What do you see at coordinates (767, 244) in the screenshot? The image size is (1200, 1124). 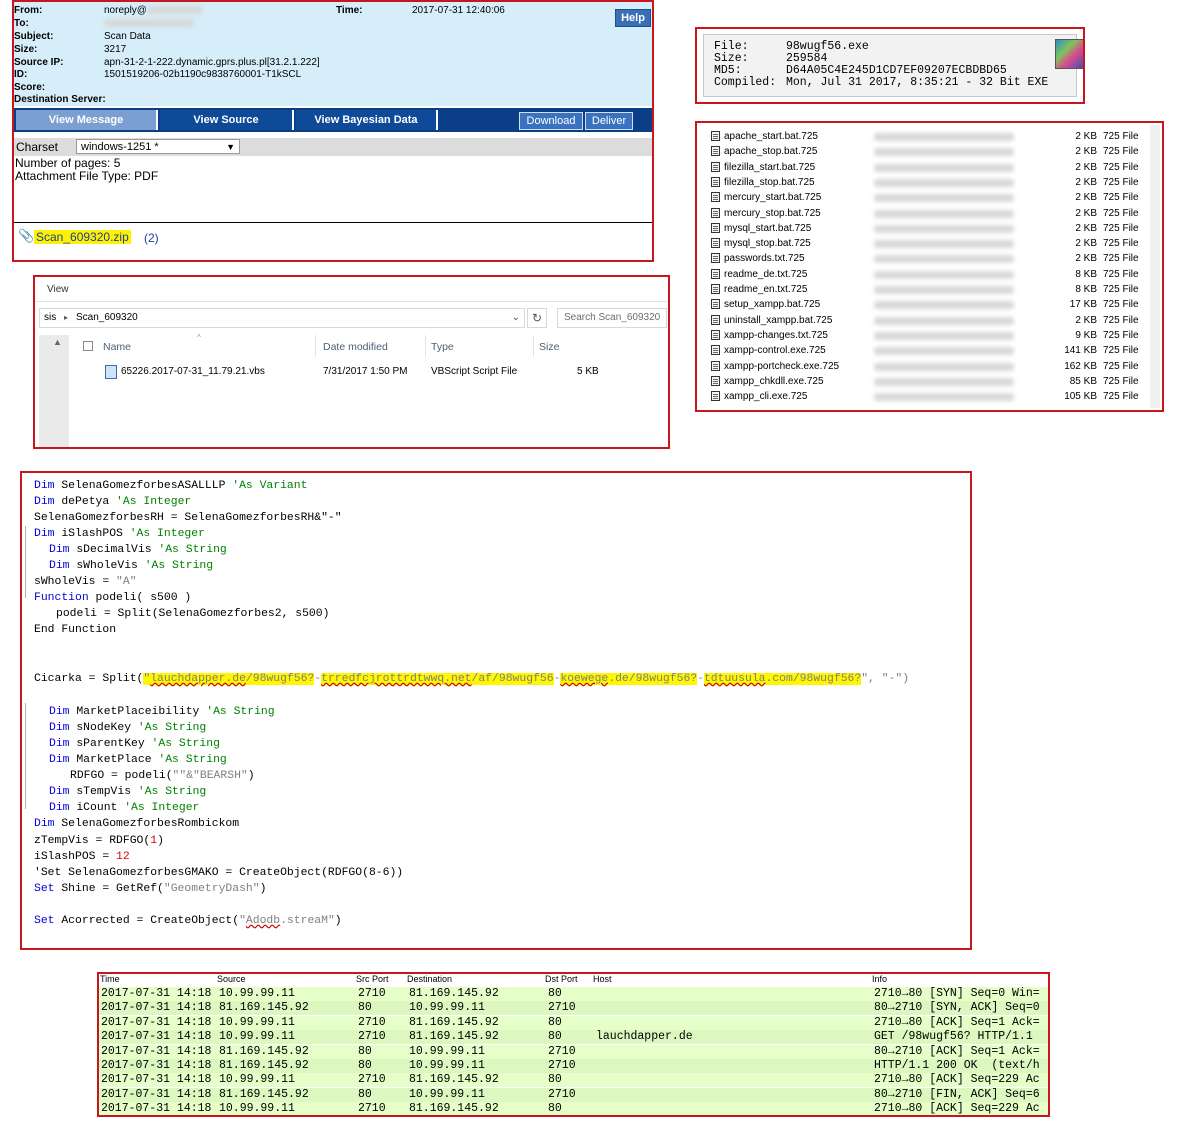 I see `archive-file-name: mysql_stop.bat.725` at bounding box center [767, 244].